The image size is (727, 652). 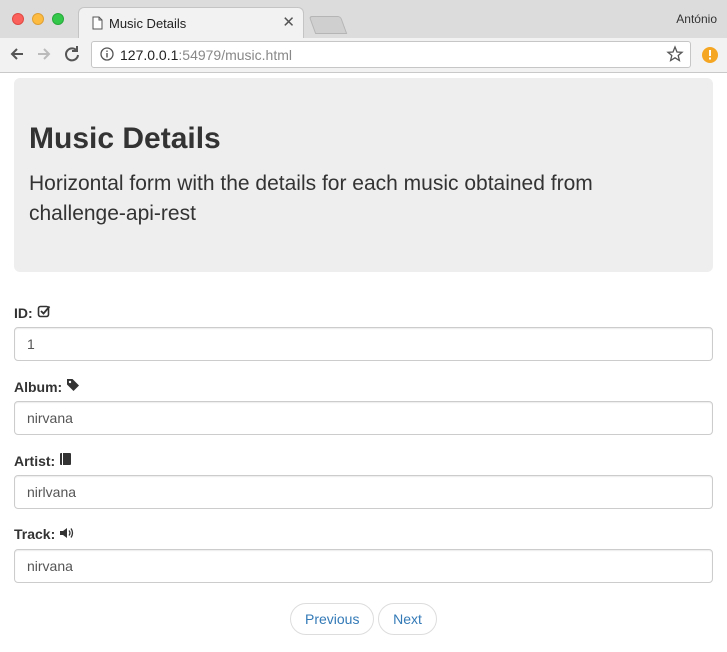 I want to click on forward-arrow-icon, so click(x=44, y=54).